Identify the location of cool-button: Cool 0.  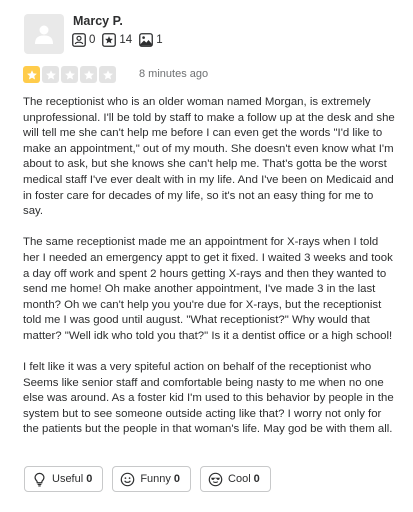
(235, 479).